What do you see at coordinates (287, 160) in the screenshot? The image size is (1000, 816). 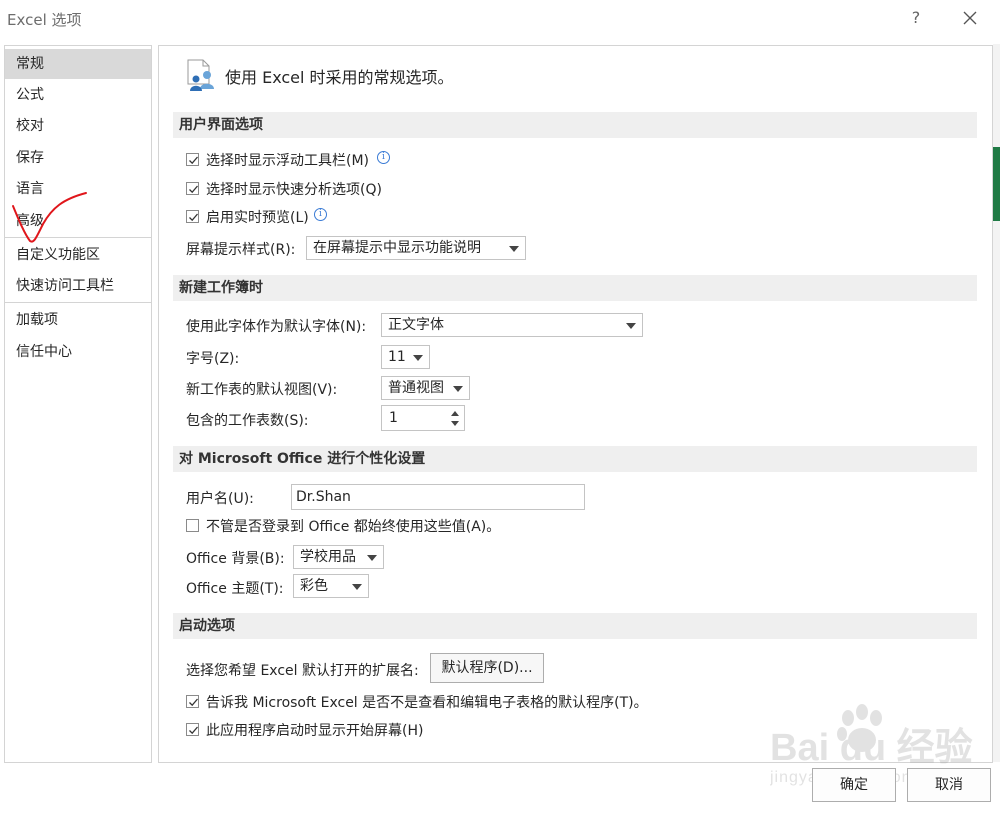 I see `mini-toolbar-label: 选择时显示浮动工具栏(M)` at bounding box center [287, 160].